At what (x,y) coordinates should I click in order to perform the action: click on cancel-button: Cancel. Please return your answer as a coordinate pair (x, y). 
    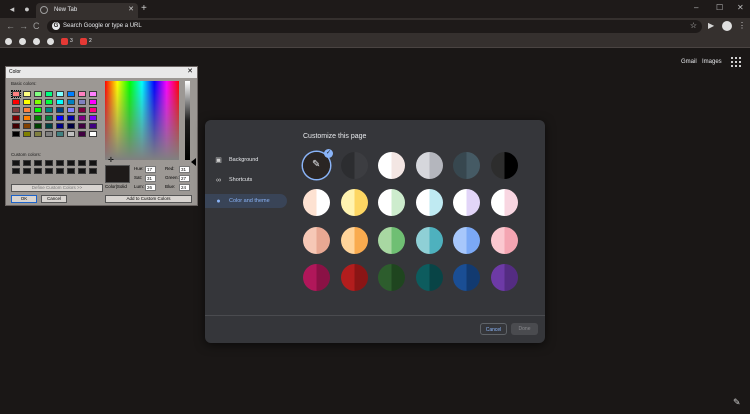
    Looking at the image, I should click on (493, 329).